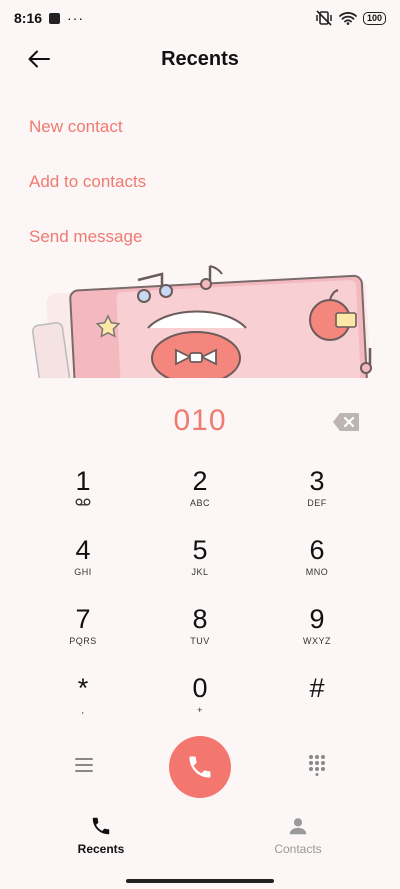 This screenshot has height=889, width=400. What do you see at coordinates (83, 502) in the screenshot?
I see `voicemail-icon` at bounding box center [83, 502].